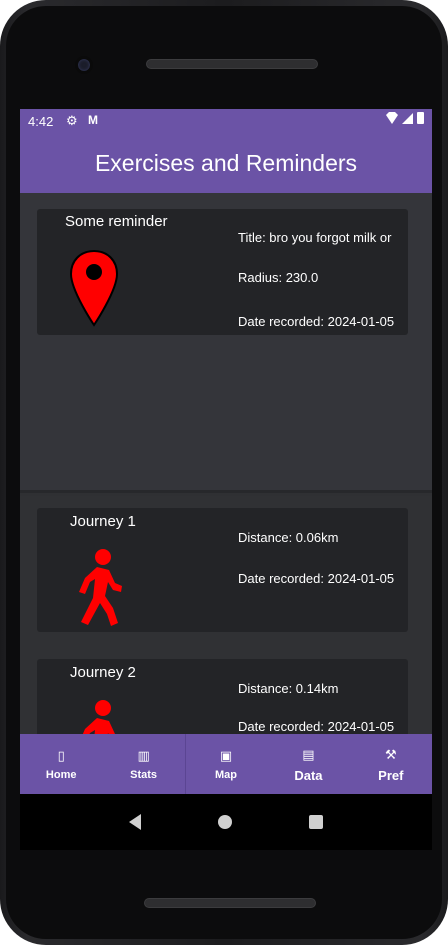 This screenshot has width=448, height=945. I want to click on reminder-title: Title: bro you forgot milk or, so click(315, 237).